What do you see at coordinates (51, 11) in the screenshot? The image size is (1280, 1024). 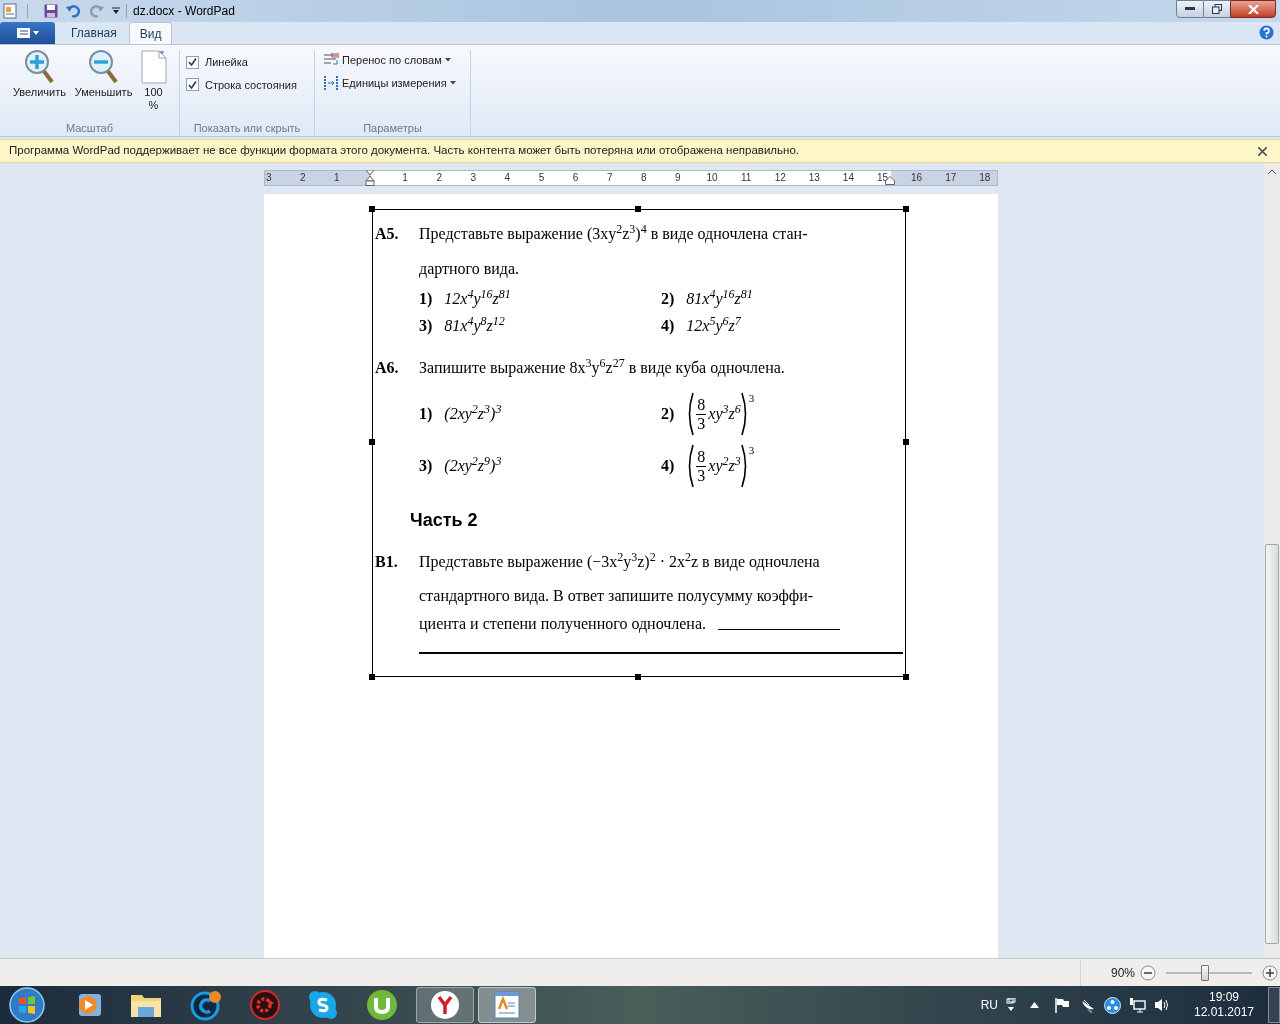 I see `save-icon` at bounding box center [51, 11].